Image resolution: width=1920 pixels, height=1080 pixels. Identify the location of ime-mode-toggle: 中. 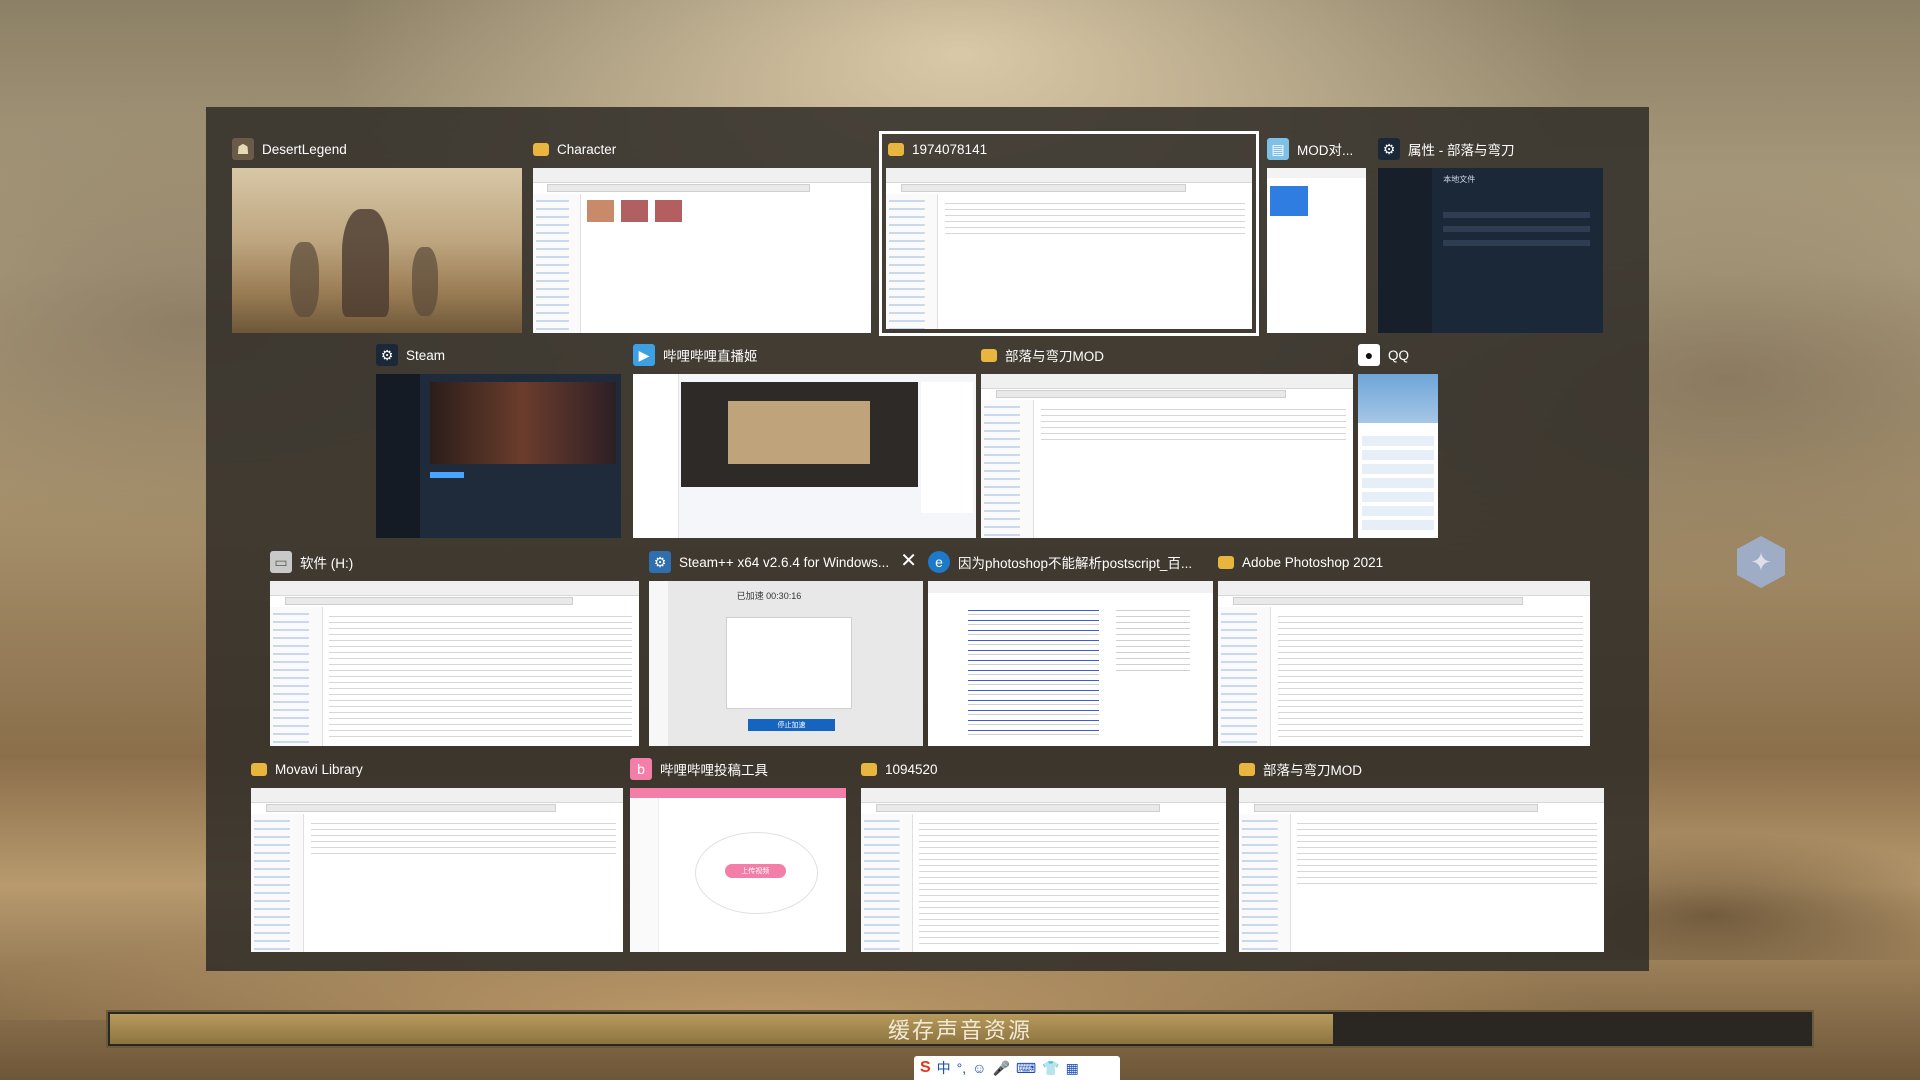
(944, 1068).